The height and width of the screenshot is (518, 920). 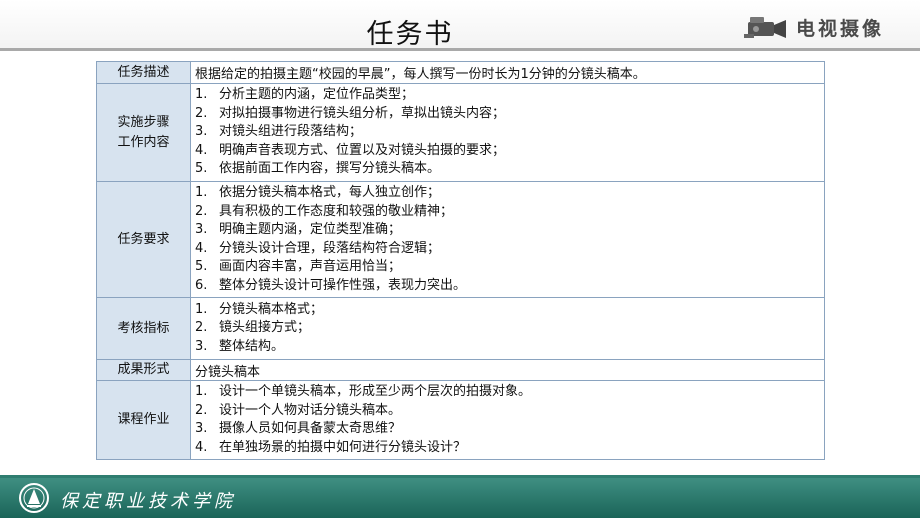 I want to click on item-list: 1. 分镜头稿本格式； 2. 镜头组接方式； 3. 整体结构。, so click(x=507, y=329).